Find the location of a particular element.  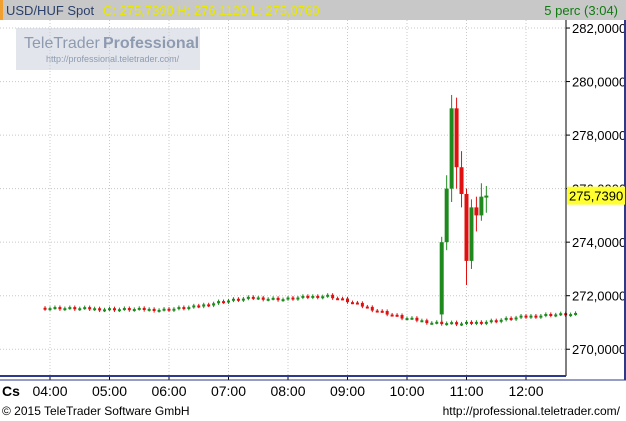

x-tick-label: 11:00 is located at coordinates (467, 391).